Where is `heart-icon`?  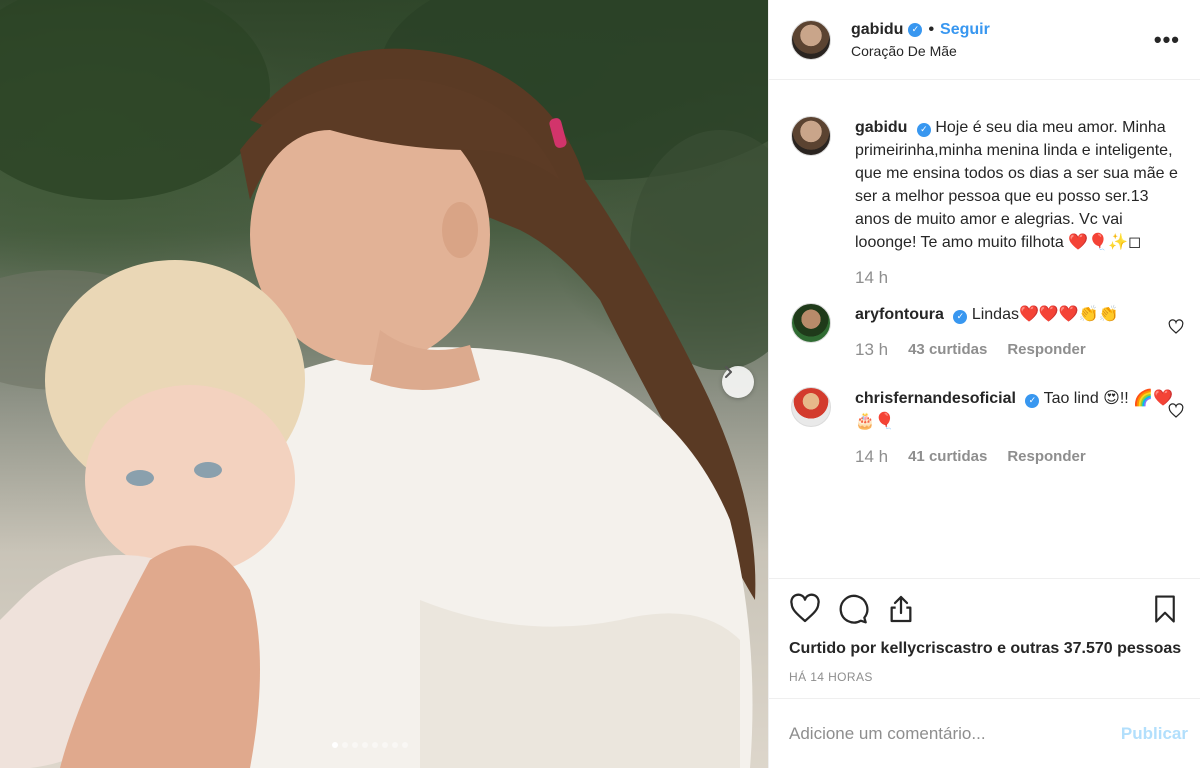
heart-icon is located at coordinates (805, 608).